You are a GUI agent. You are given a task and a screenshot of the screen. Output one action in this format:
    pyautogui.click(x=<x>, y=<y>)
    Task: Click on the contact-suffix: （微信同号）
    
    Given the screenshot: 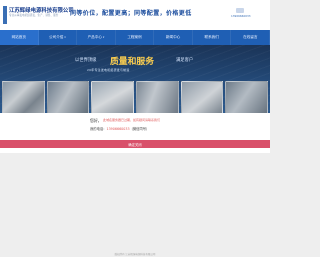 What is the action you would take?
    pyautogui.click(x=139, y=129)
    